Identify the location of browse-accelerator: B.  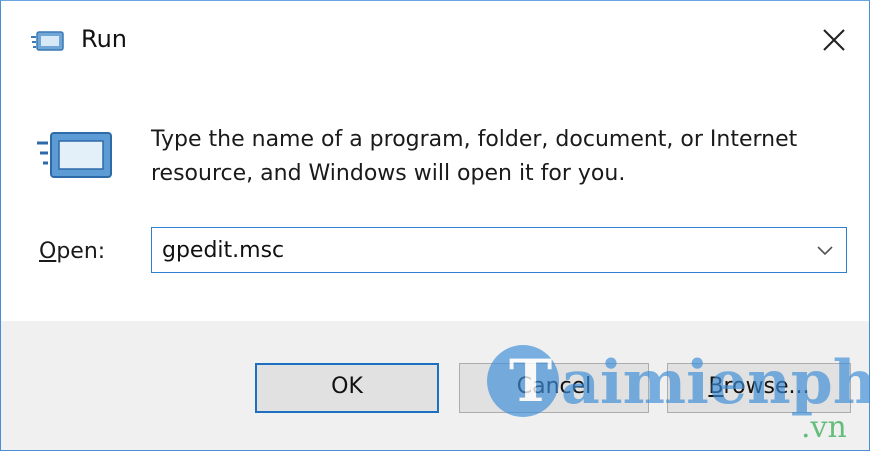
(716, 386).